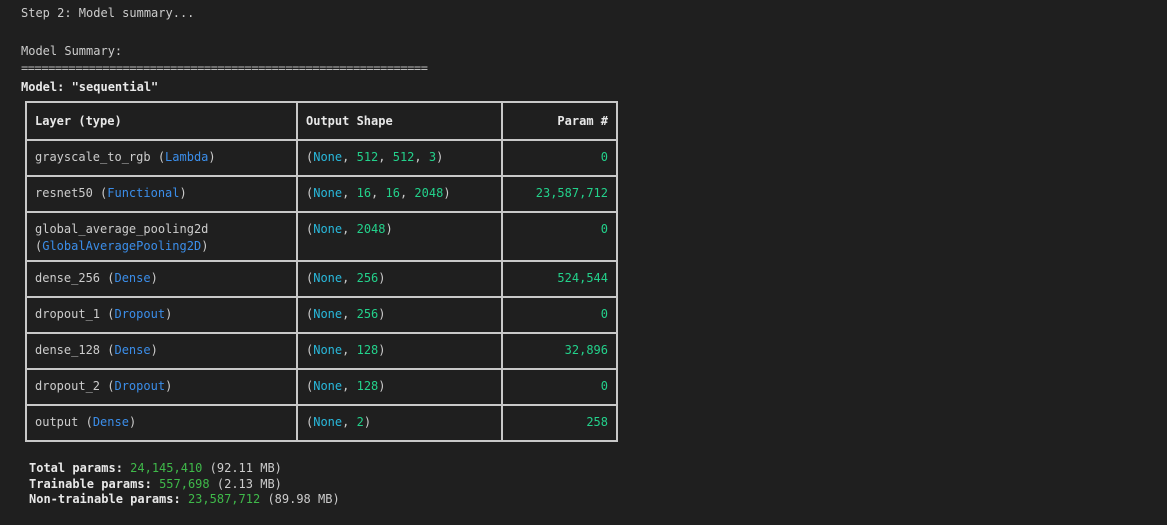 The width and height of the screenshot is (1167, 525). What do you see at coordinates (559, 423) in the screenshot?
I see `param-count: 258` at bounding box center [559, 423].